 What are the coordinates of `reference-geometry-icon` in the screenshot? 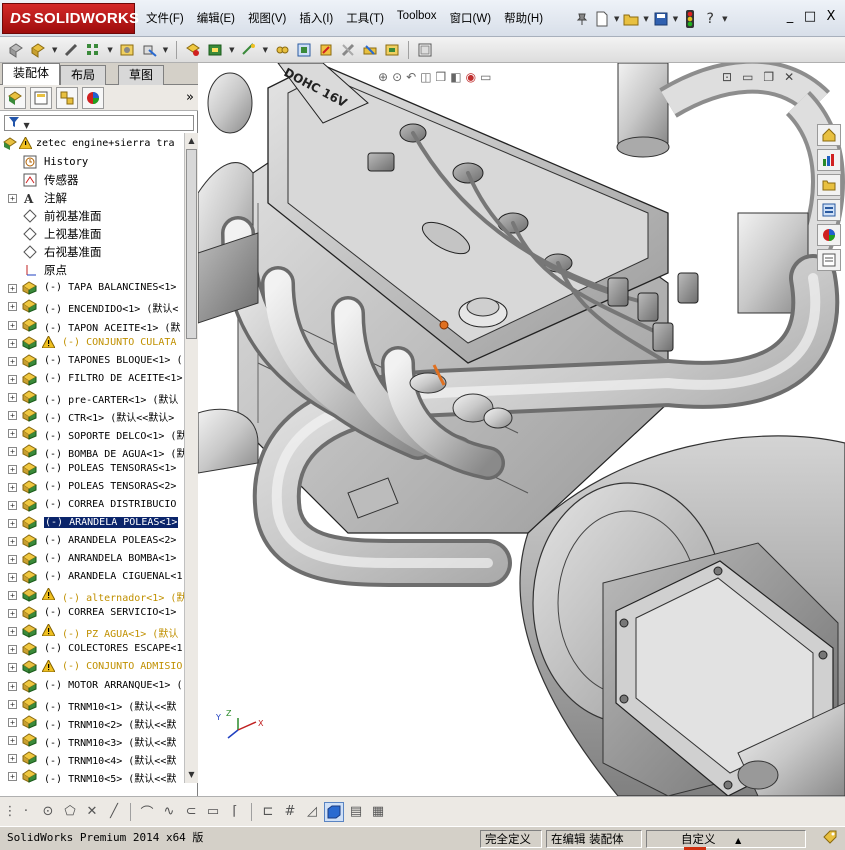 It's located at (249, 50).